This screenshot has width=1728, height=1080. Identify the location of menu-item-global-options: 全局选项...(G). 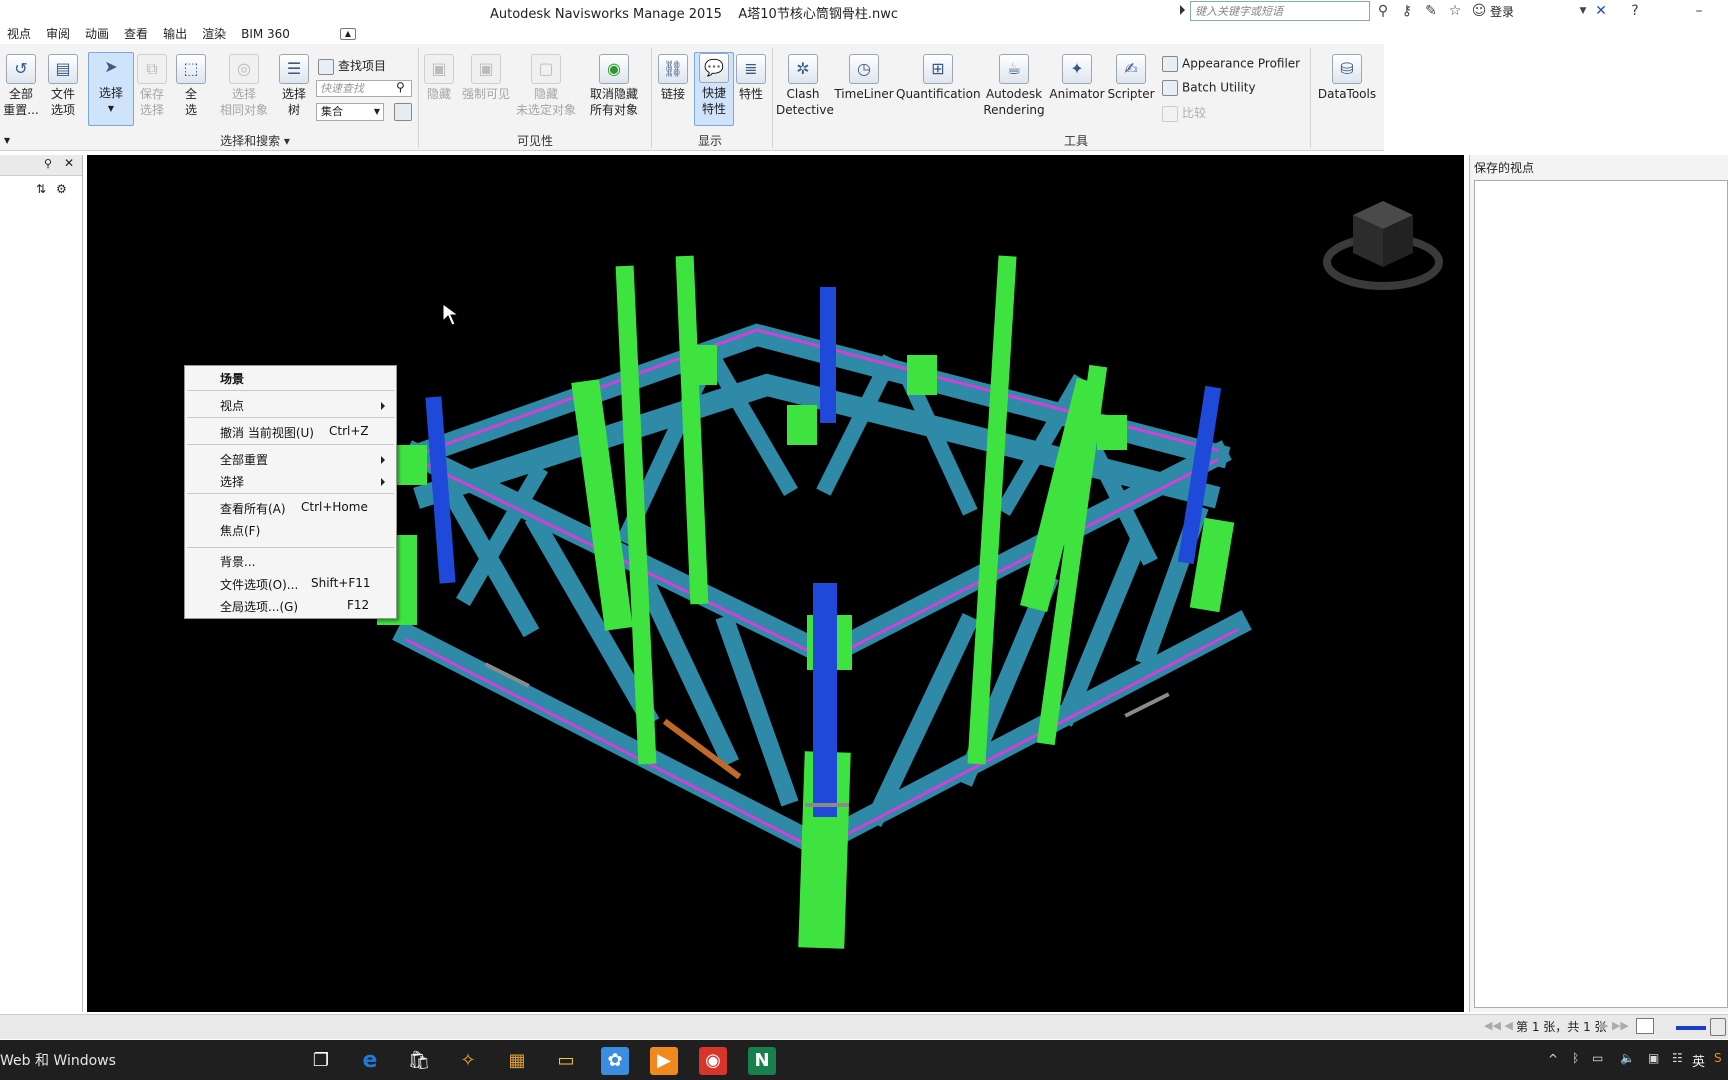
(259, 606).